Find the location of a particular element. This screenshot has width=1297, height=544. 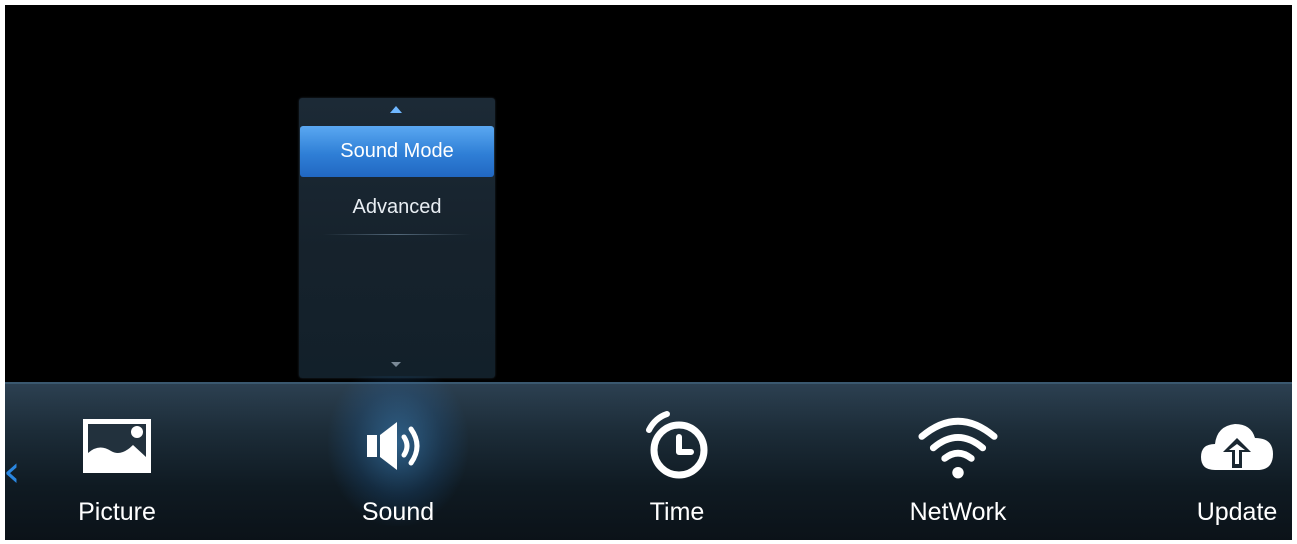

nav-item-sound: Sound is located at coordinates (398, 458).